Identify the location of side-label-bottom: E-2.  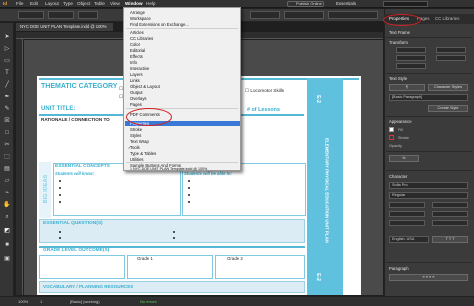
(317, 277).